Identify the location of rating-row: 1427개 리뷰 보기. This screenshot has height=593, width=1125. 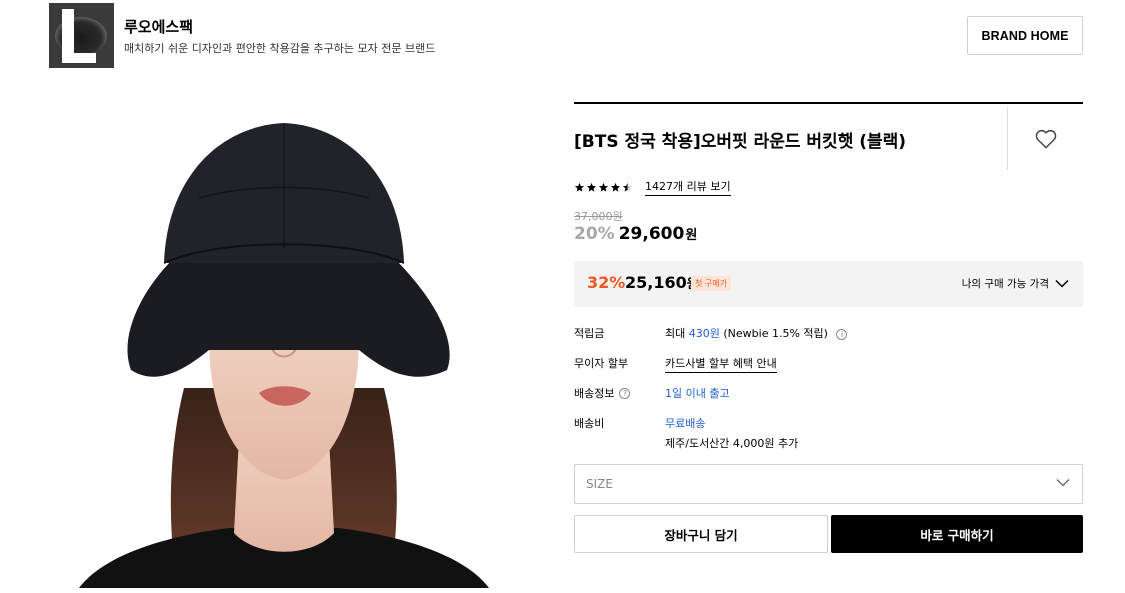
(652, 187).